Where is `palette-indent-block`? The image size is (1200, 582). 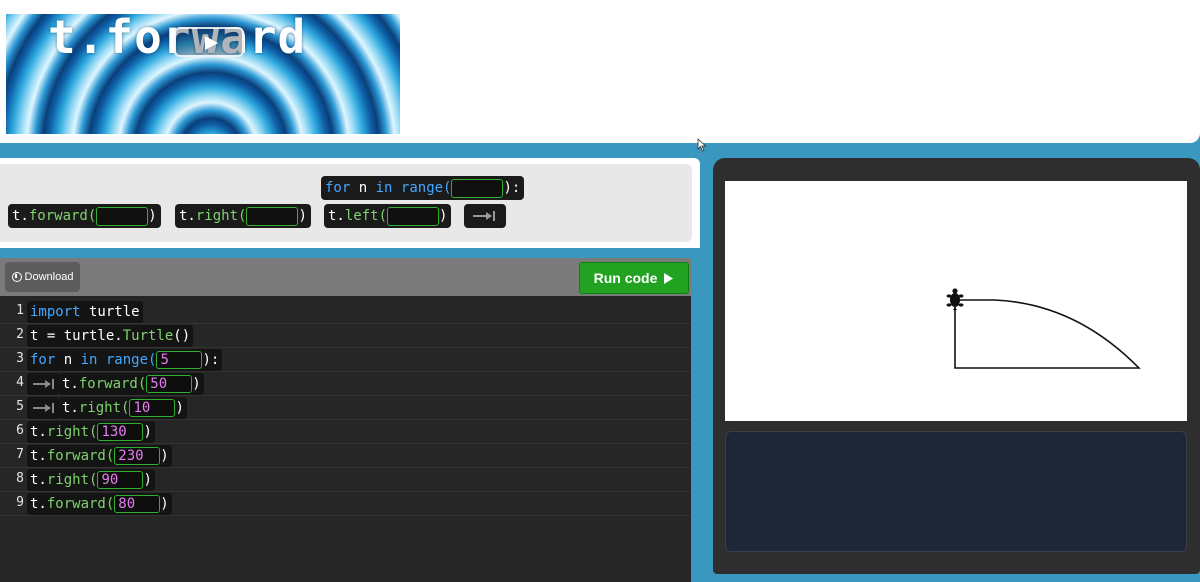 palette-indent-block is located at coordinates (485, 216).